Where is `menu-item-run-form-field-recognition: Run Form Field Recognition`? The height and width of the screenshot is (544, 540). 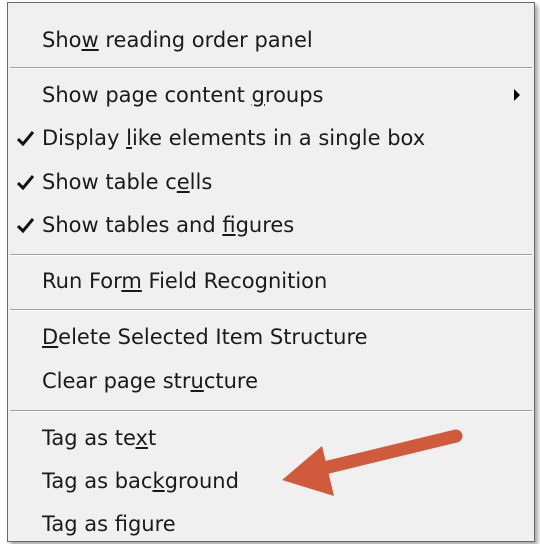 menu-item-run-form-field-recognition: Run Form Field Recognition is located at coordinates (271, 281).